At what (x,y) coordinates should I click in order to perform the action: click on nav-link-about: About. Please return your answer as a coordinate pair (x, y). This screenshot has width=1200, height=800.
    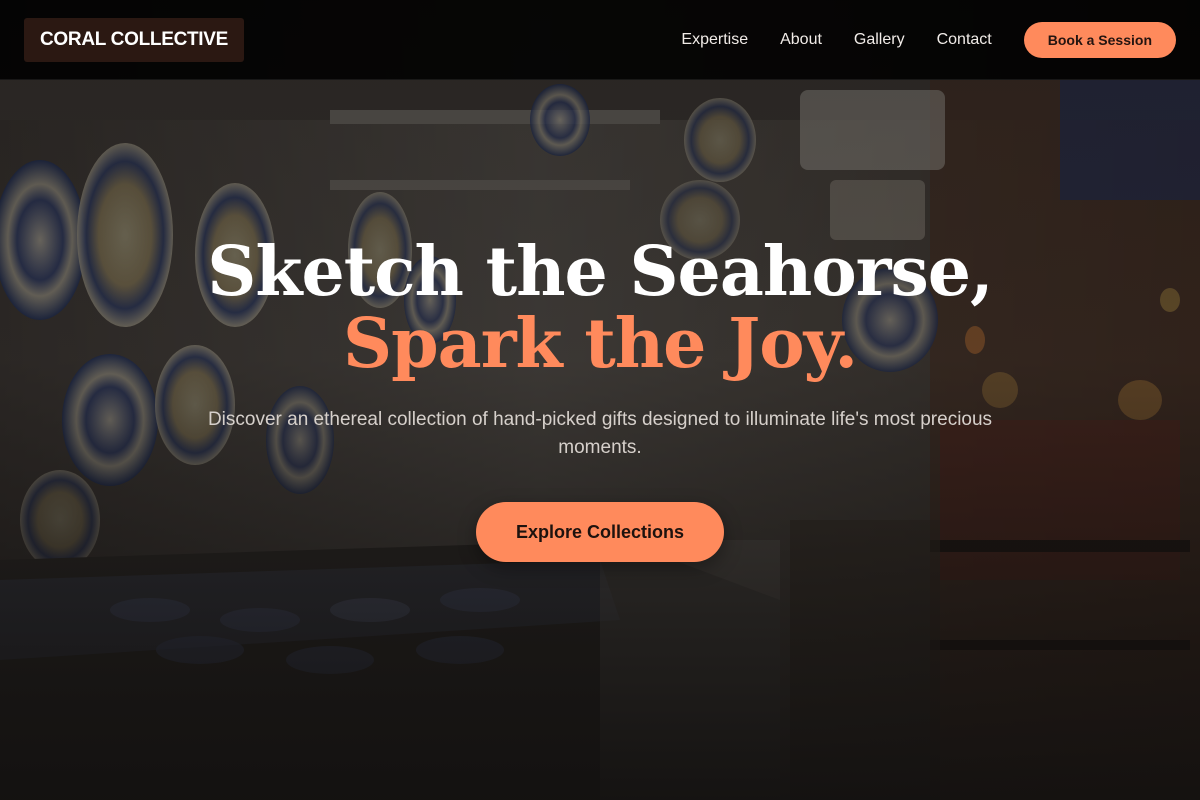
    Looking at the image, I should click on (801, 40).